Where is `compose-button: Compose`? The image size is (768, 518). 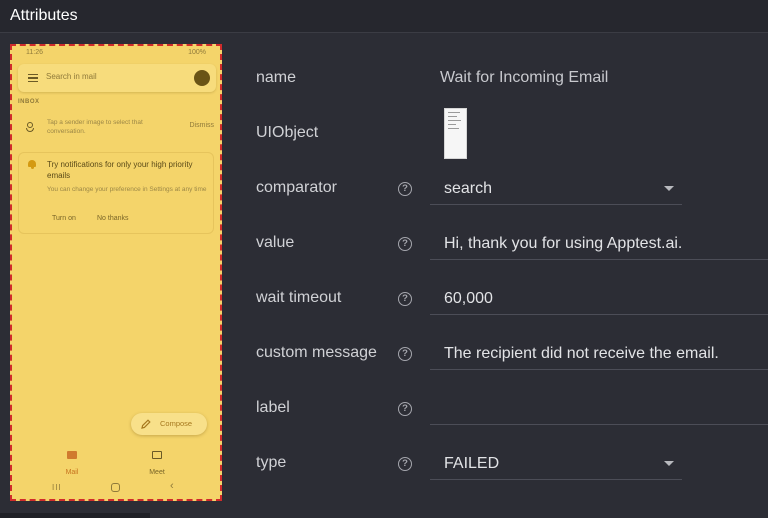
compose-button: Compose is located at coordinates (169, 424).